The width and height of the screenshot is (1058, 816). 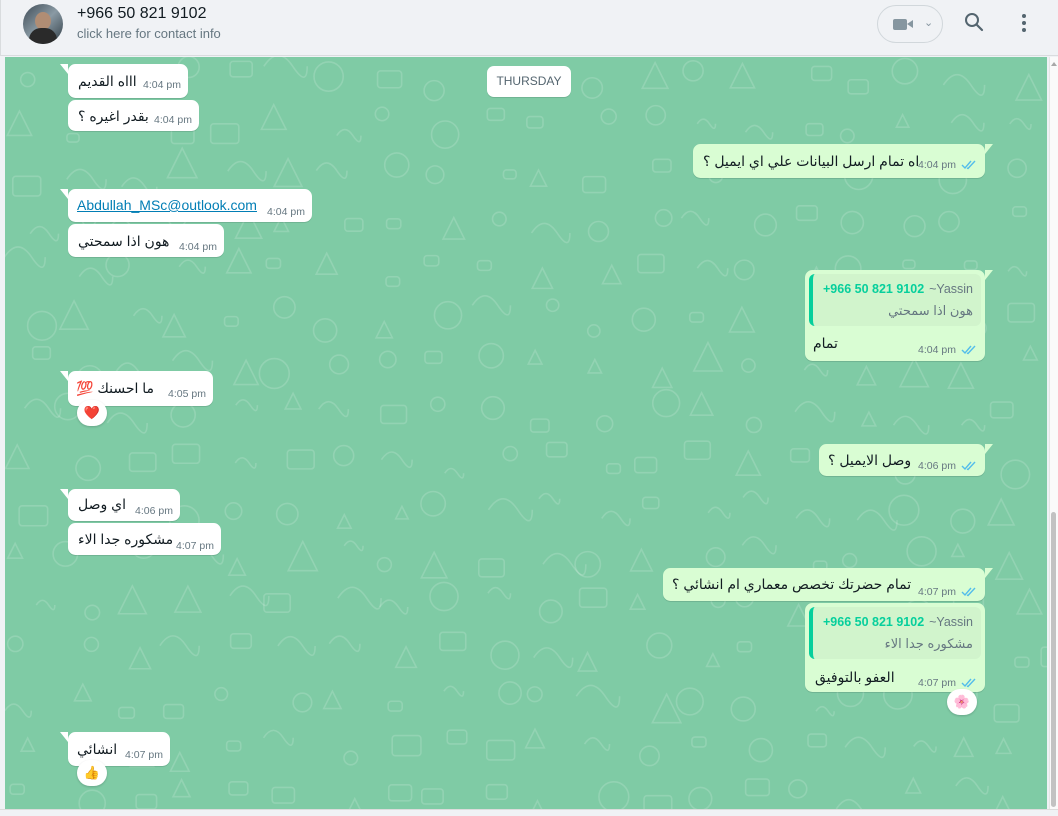 I want to click on avatar, so click(x=43, y=24).